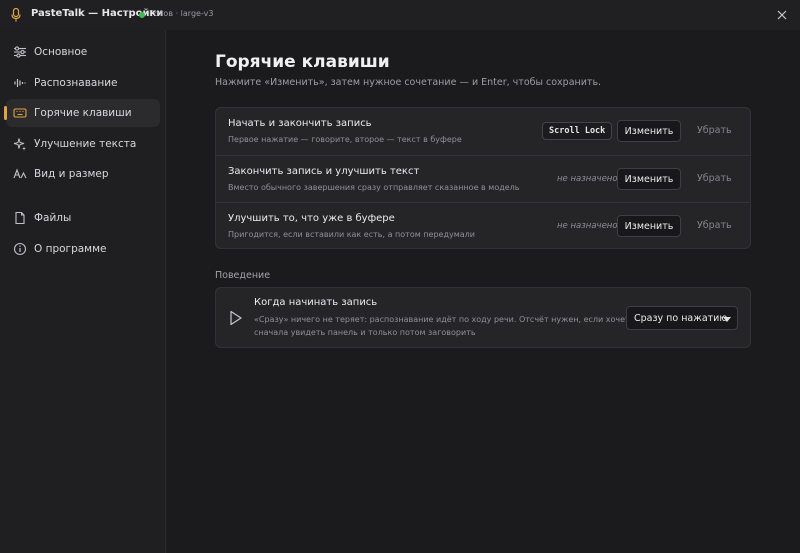 This screenshot has height=553, width=800. Describe the element at coordinates (400, 15) in the screenshot. I see `title-bar: PasteTalk — Настройки Готов · large-v3` at that location.